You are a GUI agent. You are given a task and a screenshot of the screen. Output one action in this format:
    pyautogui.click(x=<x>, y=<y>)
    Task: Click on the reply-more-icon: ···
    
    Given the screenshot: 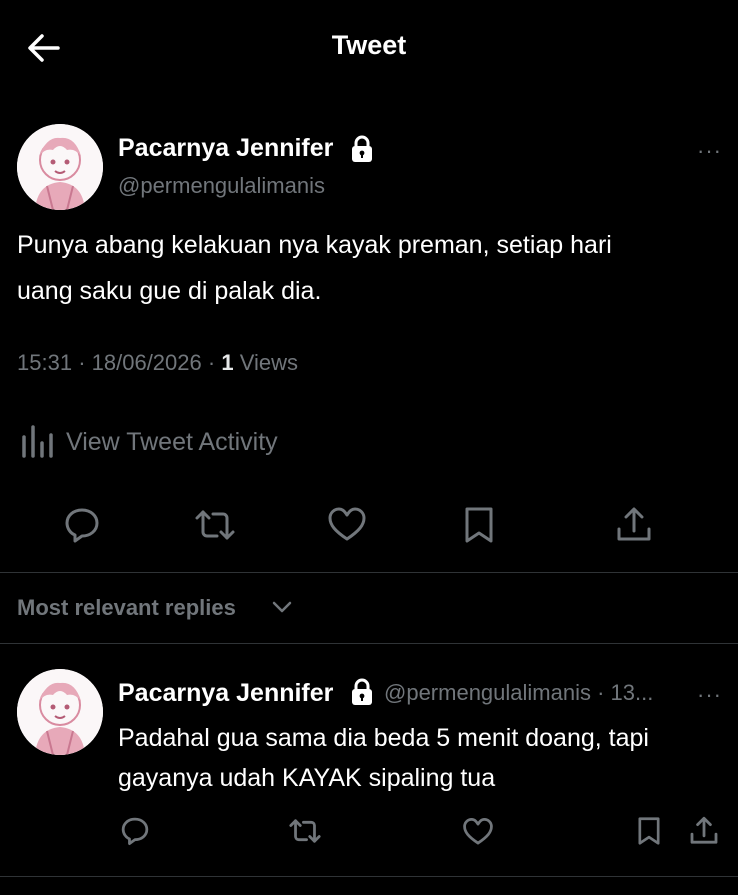 What is the action you would take?
    pyautogui.click(x=709, y=695)
    